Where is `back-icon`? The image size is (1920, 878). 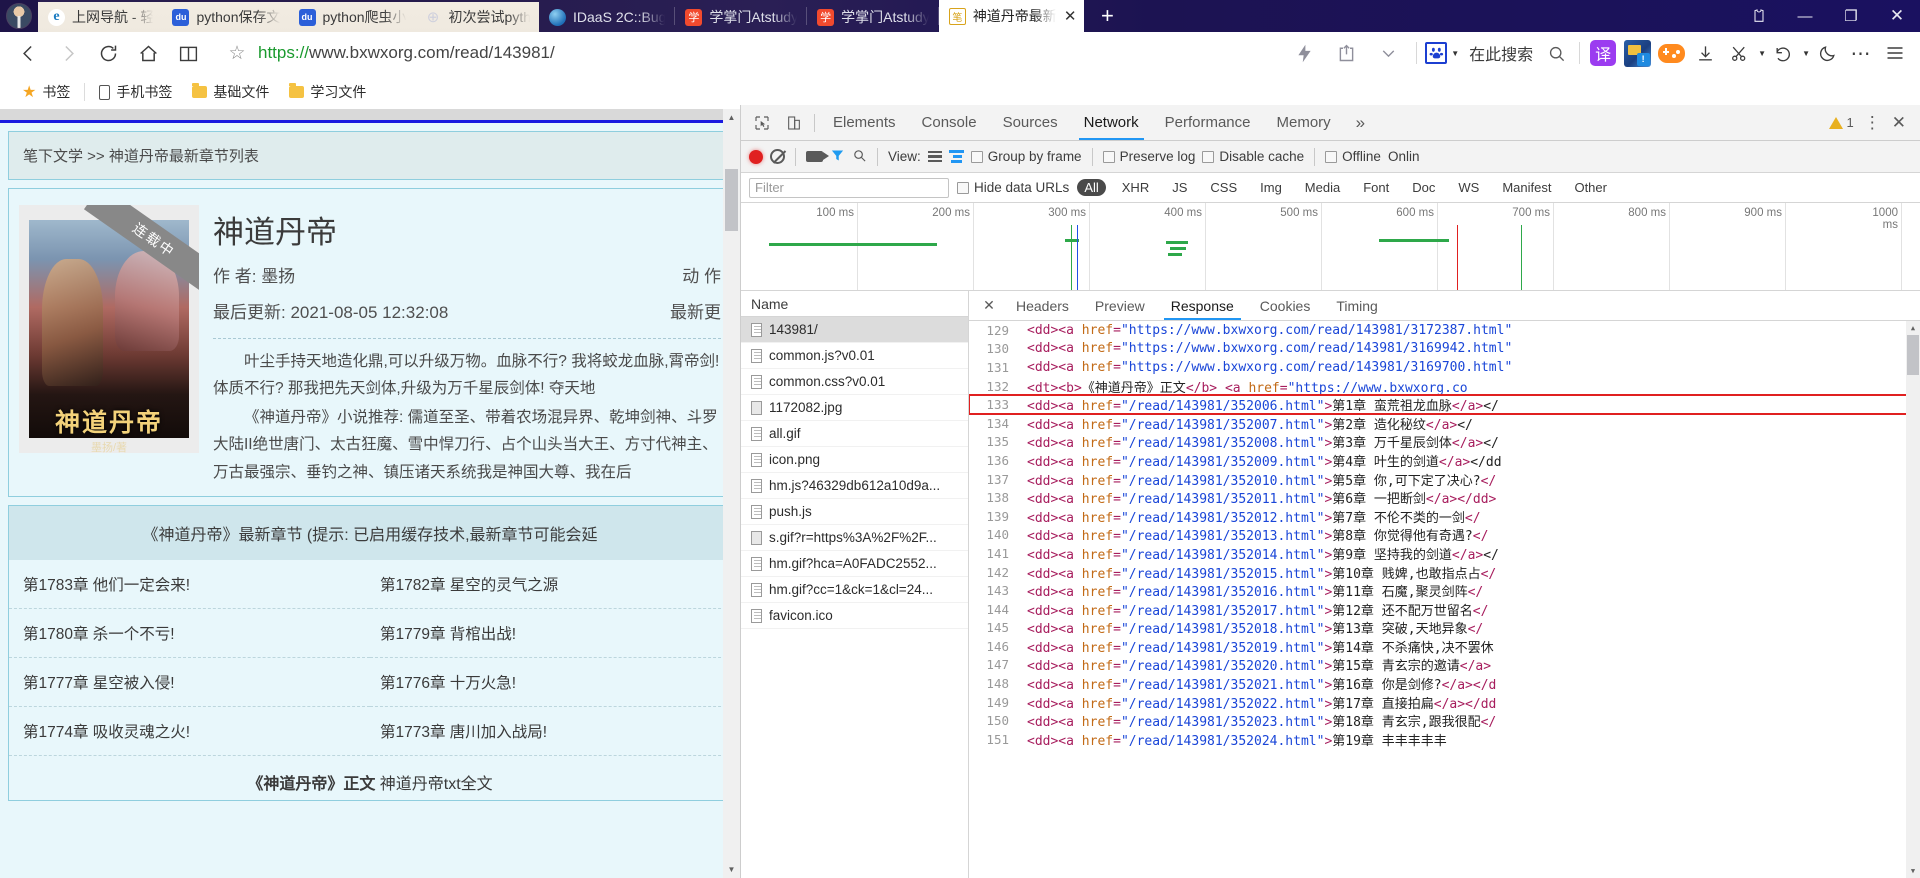
back-icon is located at coordinates (28, 53).